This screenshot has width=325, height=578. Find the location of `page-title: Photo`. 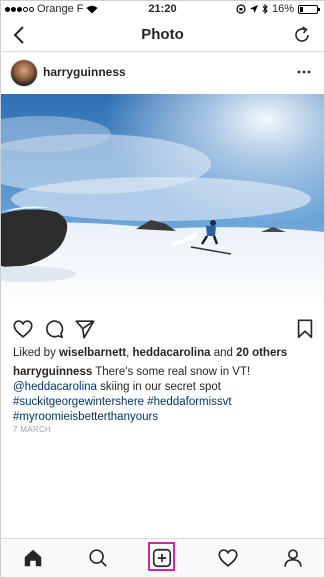

page-title: Photo is located at coordinates (162, 34).